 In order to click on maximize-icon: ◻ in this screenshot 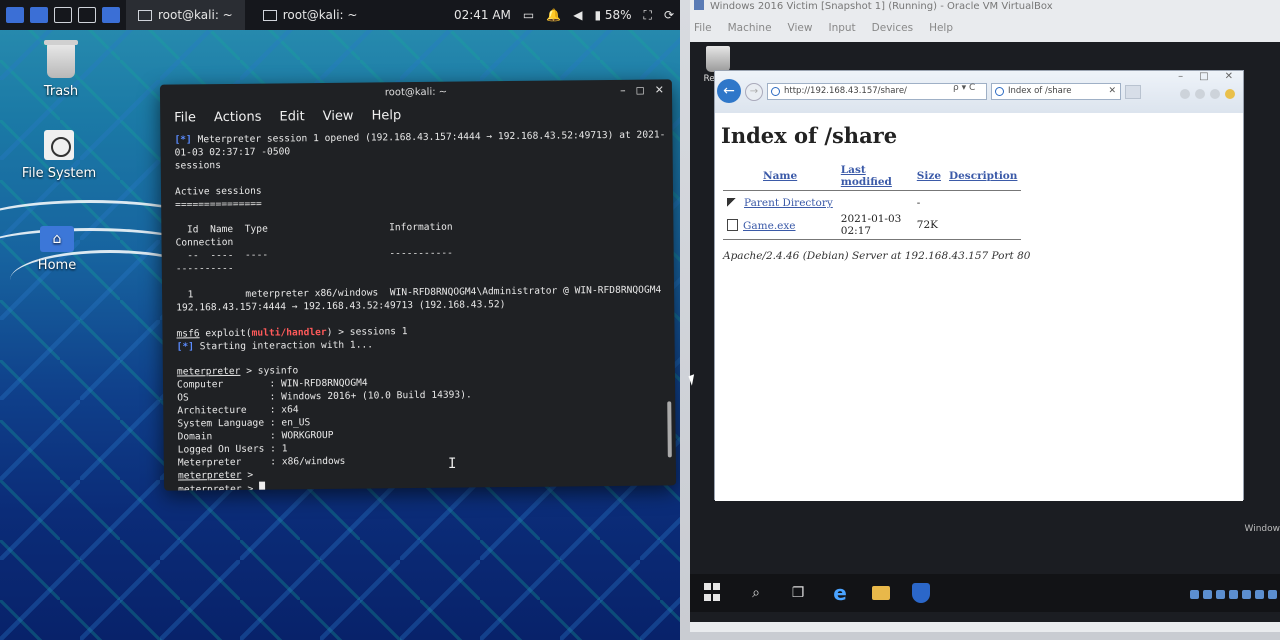, I will do `click(640, 91)`.